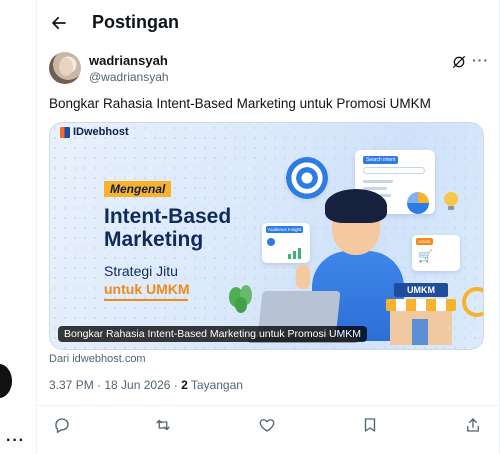  I want to click on share-button, so click(473, 425).